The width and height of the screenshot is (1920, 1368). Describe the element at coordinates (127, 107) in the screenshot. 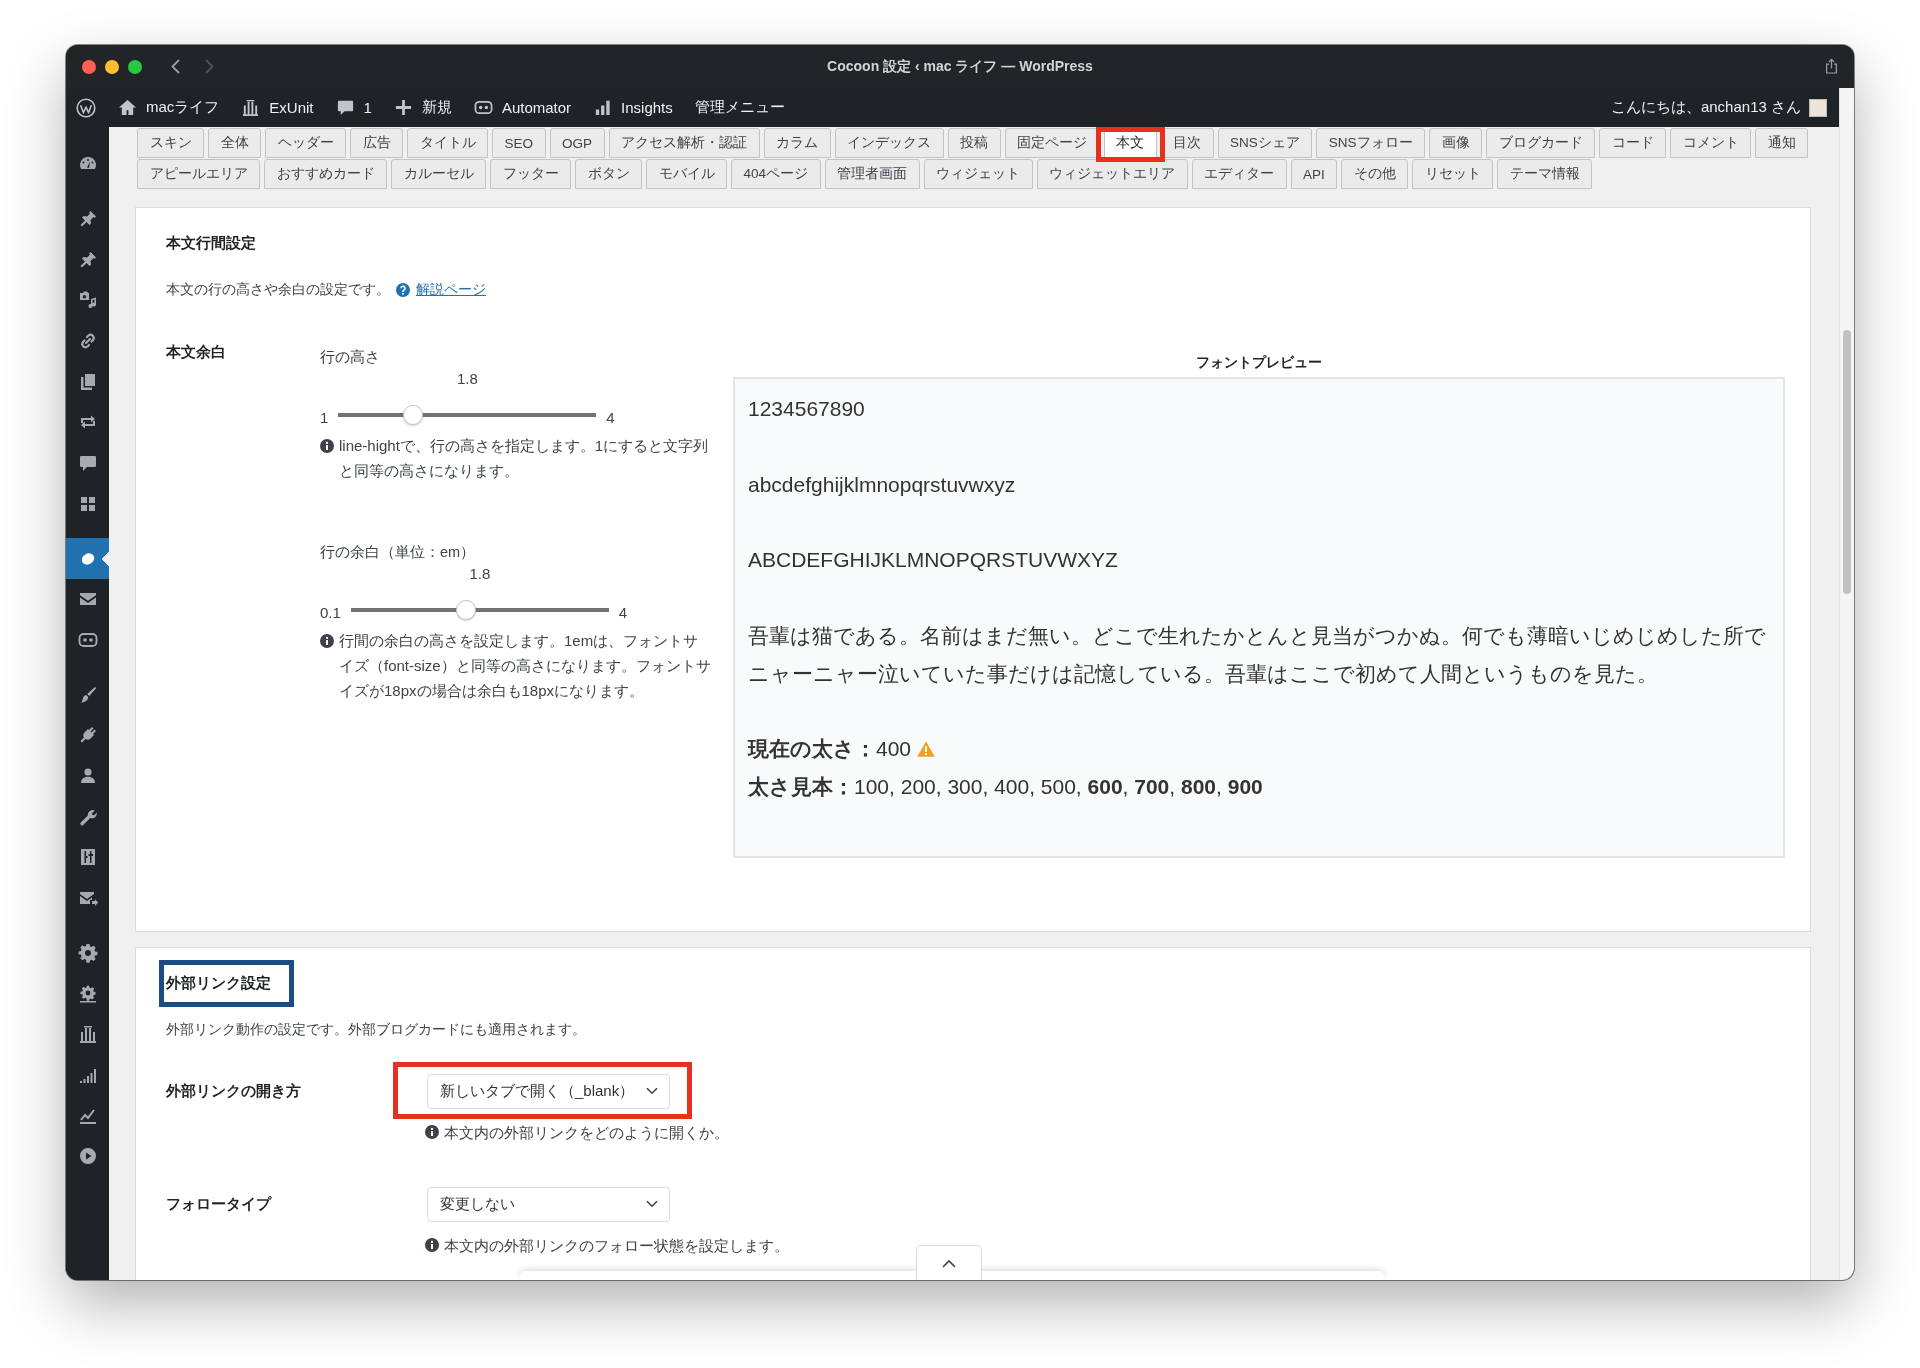

I see `home-icon` at that location.